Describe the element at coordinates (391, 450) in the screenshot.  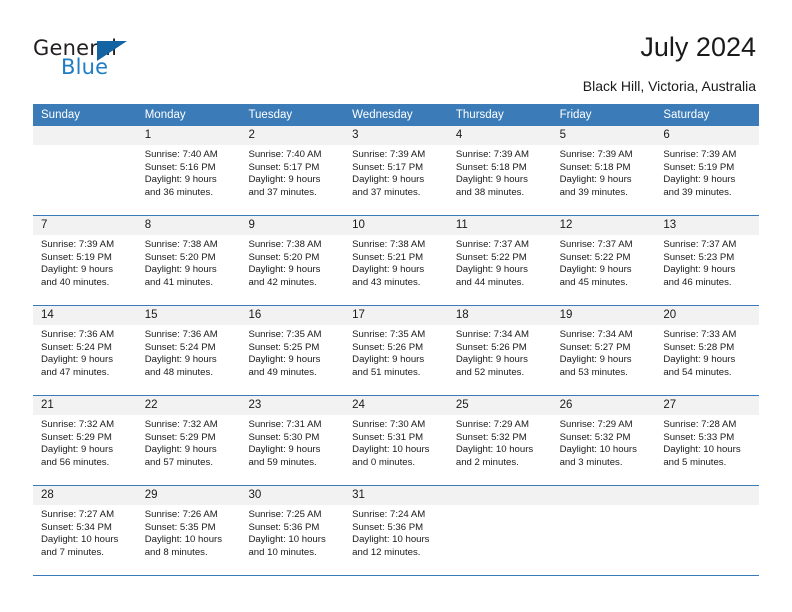
I see `daylight-text-line1: Daylight: 10 hours` at that location.